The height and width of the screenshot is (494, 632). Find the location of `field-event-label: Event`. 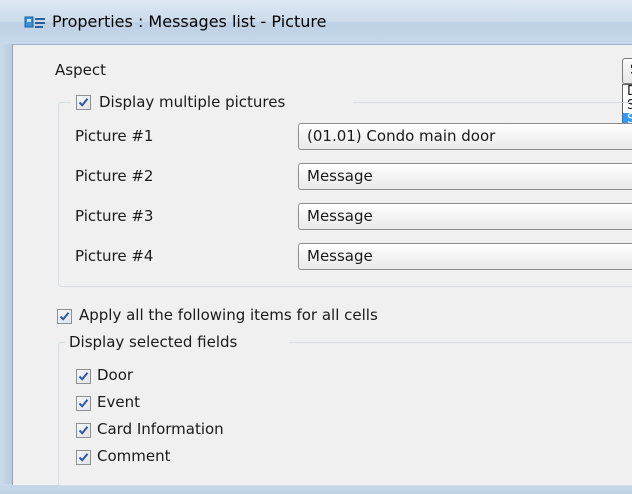

field-event-label: Event is located at coordinates (118, 402).